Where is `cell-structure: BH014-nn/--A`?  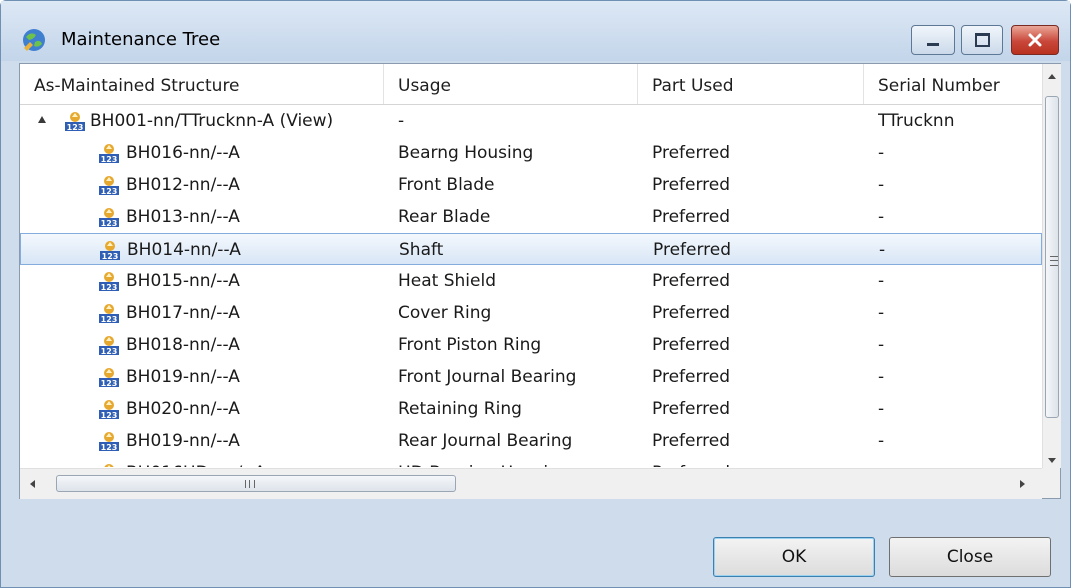
cell-structure: BH014-nn/--A is located at coordinates (184, 250).